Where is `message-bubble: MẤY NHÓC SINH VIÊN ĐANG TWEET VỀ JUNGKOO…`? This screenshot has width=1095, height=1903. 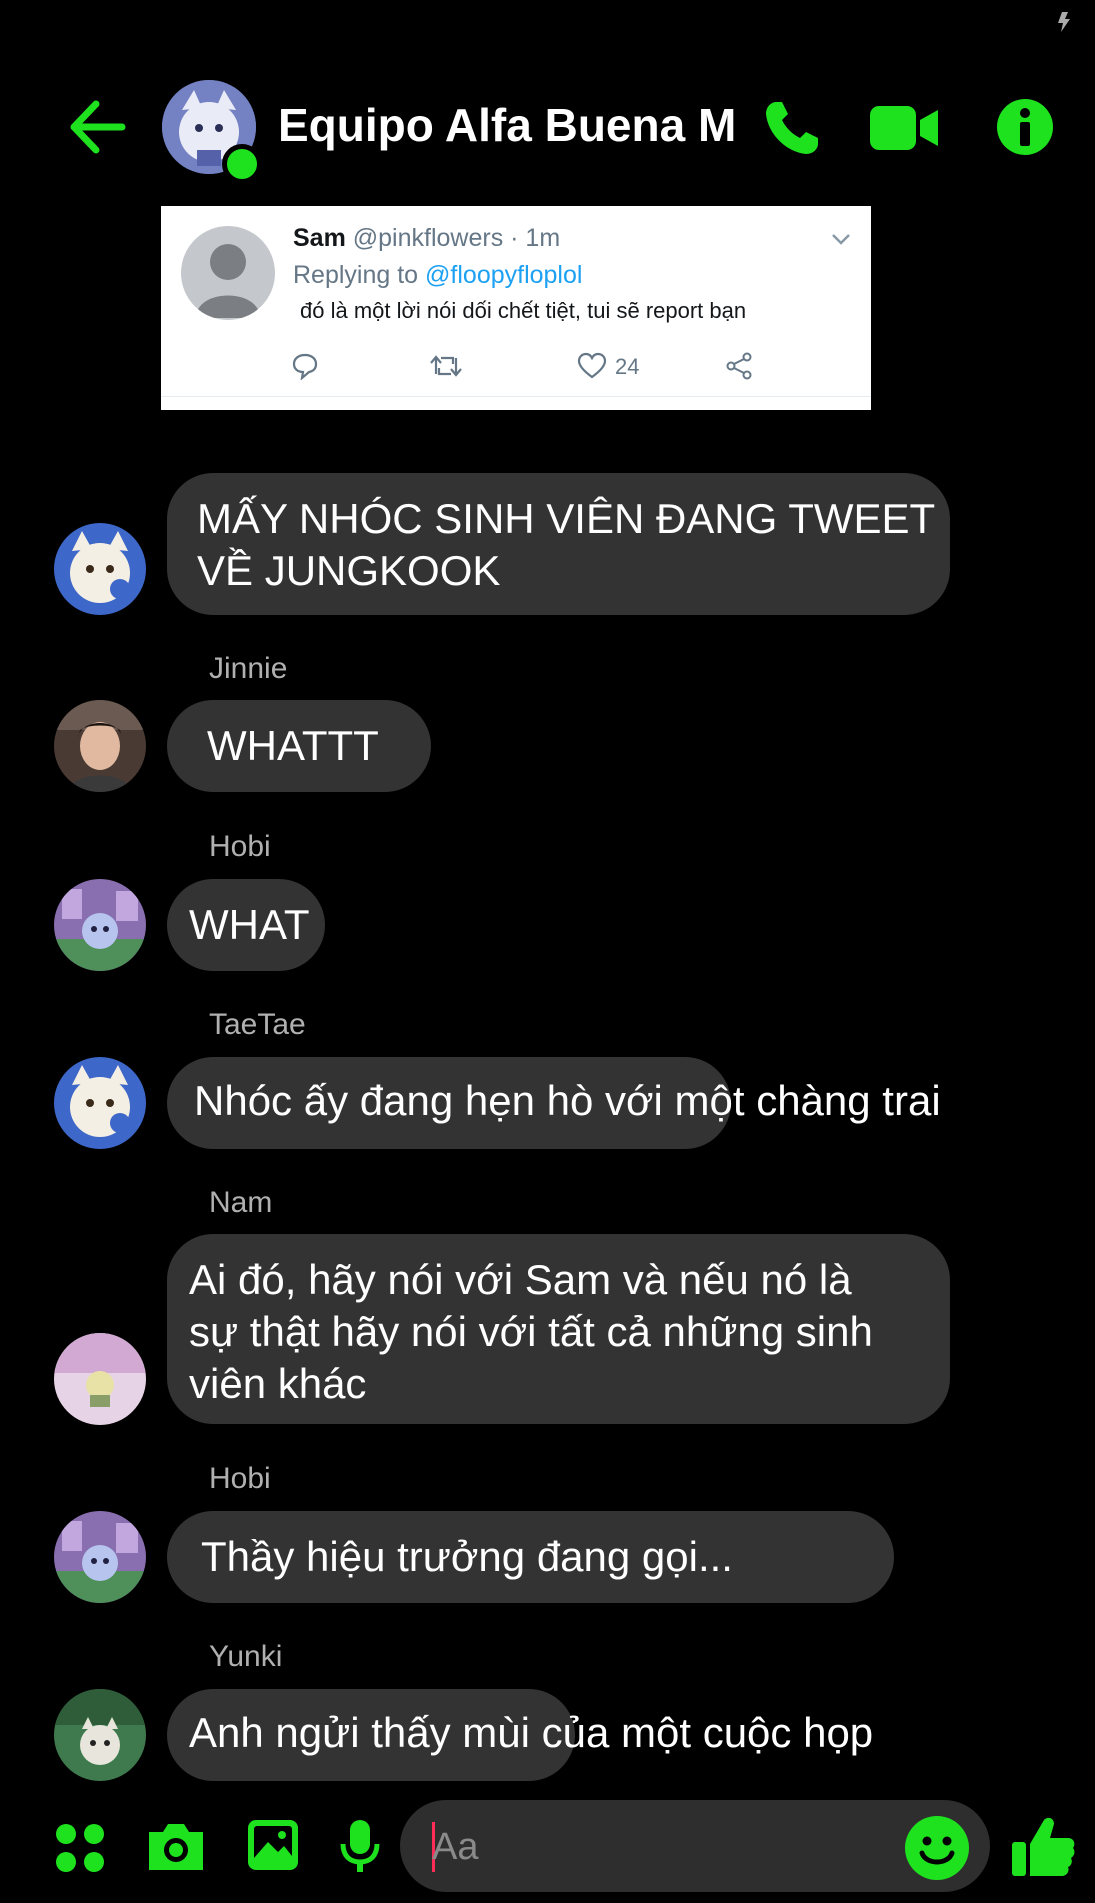 message-bubble: MẤY NHÓC SINH VIÊN ĐANG TWEET VỀ JUNGKOO… is located at coordinates (558, 544).